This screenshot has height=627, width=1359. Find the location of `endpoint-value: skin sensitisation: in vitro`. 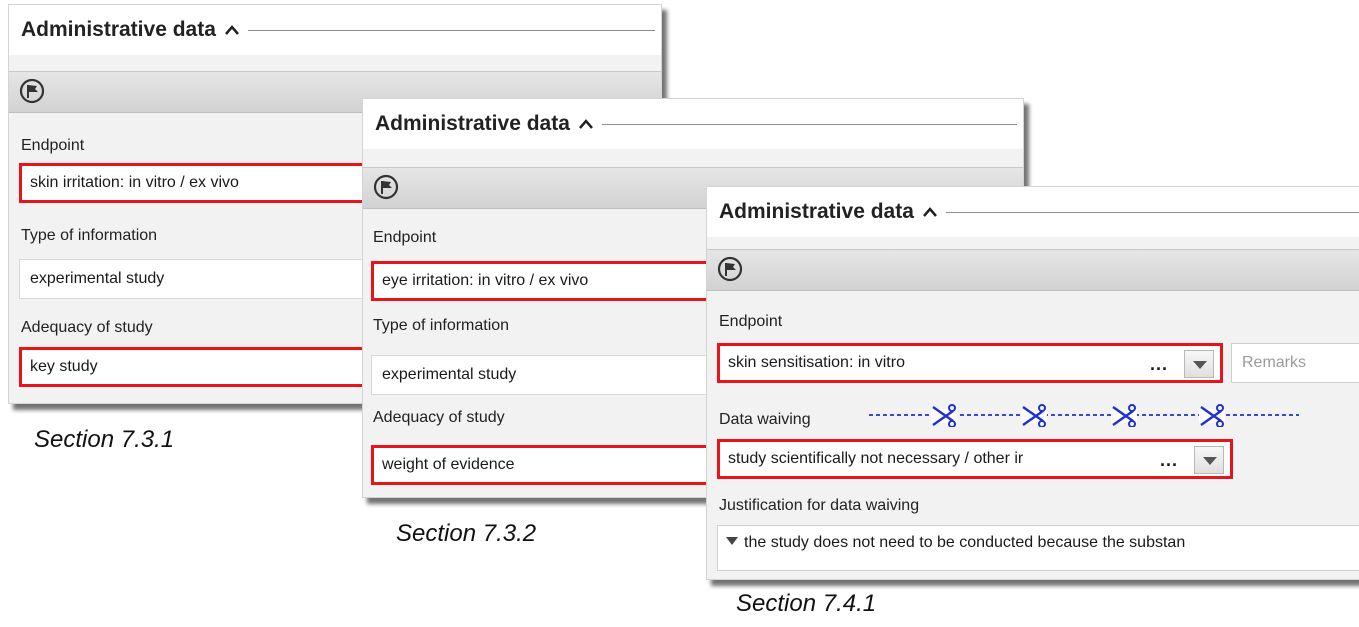

endpoint-value: skin sensitisation: in vitro is located at coordinates (816, 362).